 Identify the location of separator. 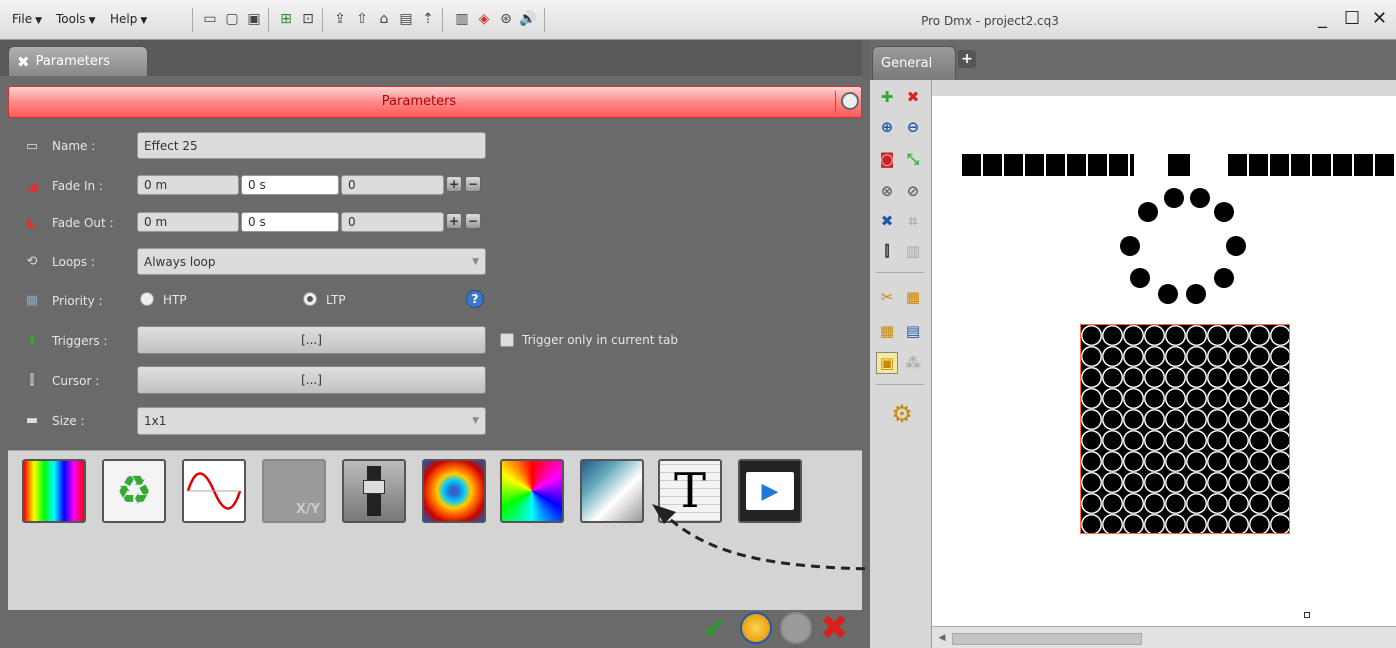
(322, 20).